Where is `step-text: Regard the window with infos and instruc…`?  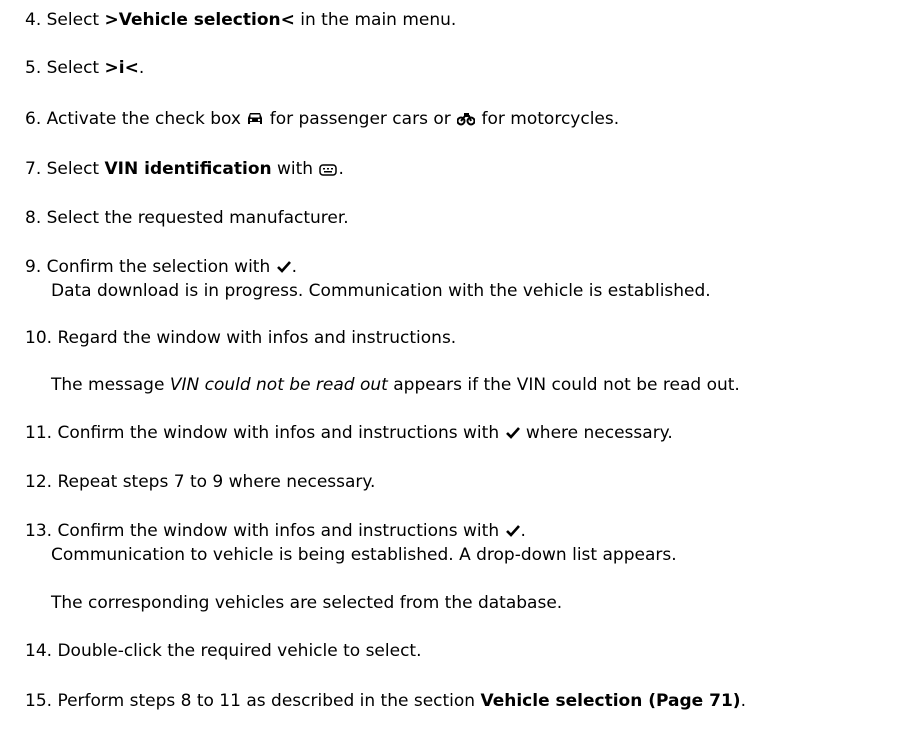 step-text: Regard the window with infos and instruc… is located at coordinates (257, 338).